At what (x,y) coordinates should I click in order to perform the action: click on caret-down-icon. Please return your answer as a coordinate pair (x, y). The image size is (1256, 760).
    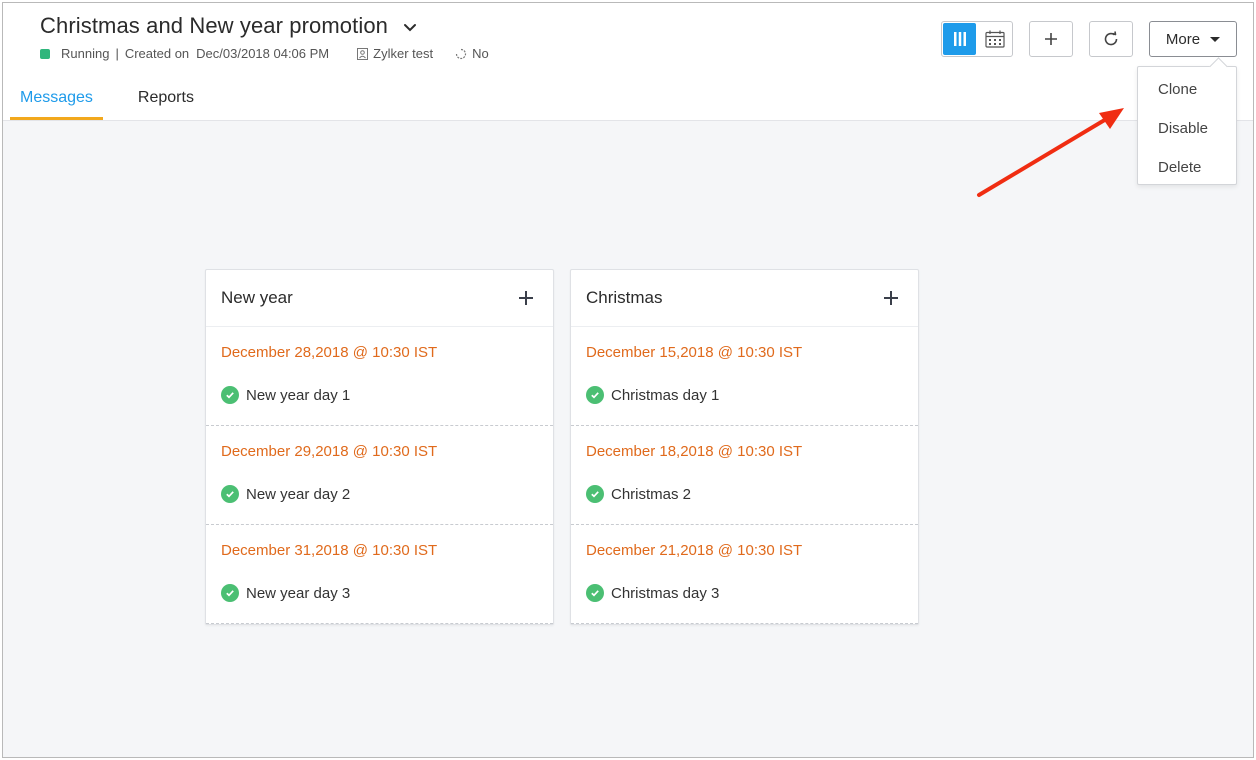
    Looking at the image, I should click on (1215, 39).